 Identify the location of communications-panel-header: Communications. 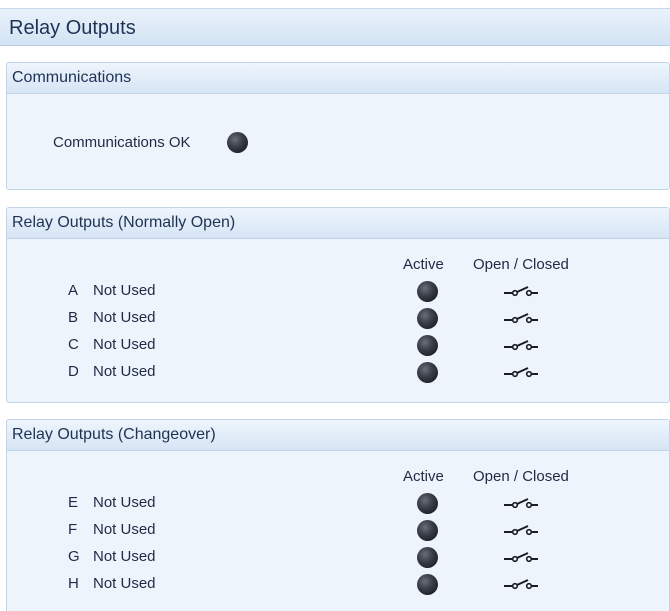
(338, 78).